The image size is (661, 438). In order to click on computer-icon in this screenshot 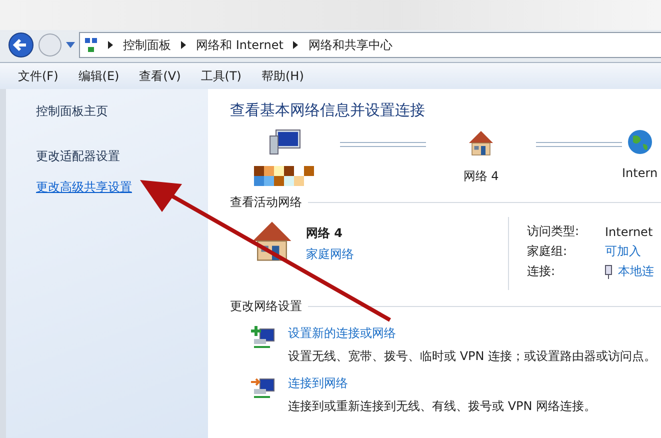, I will do `click(285, 142)`.